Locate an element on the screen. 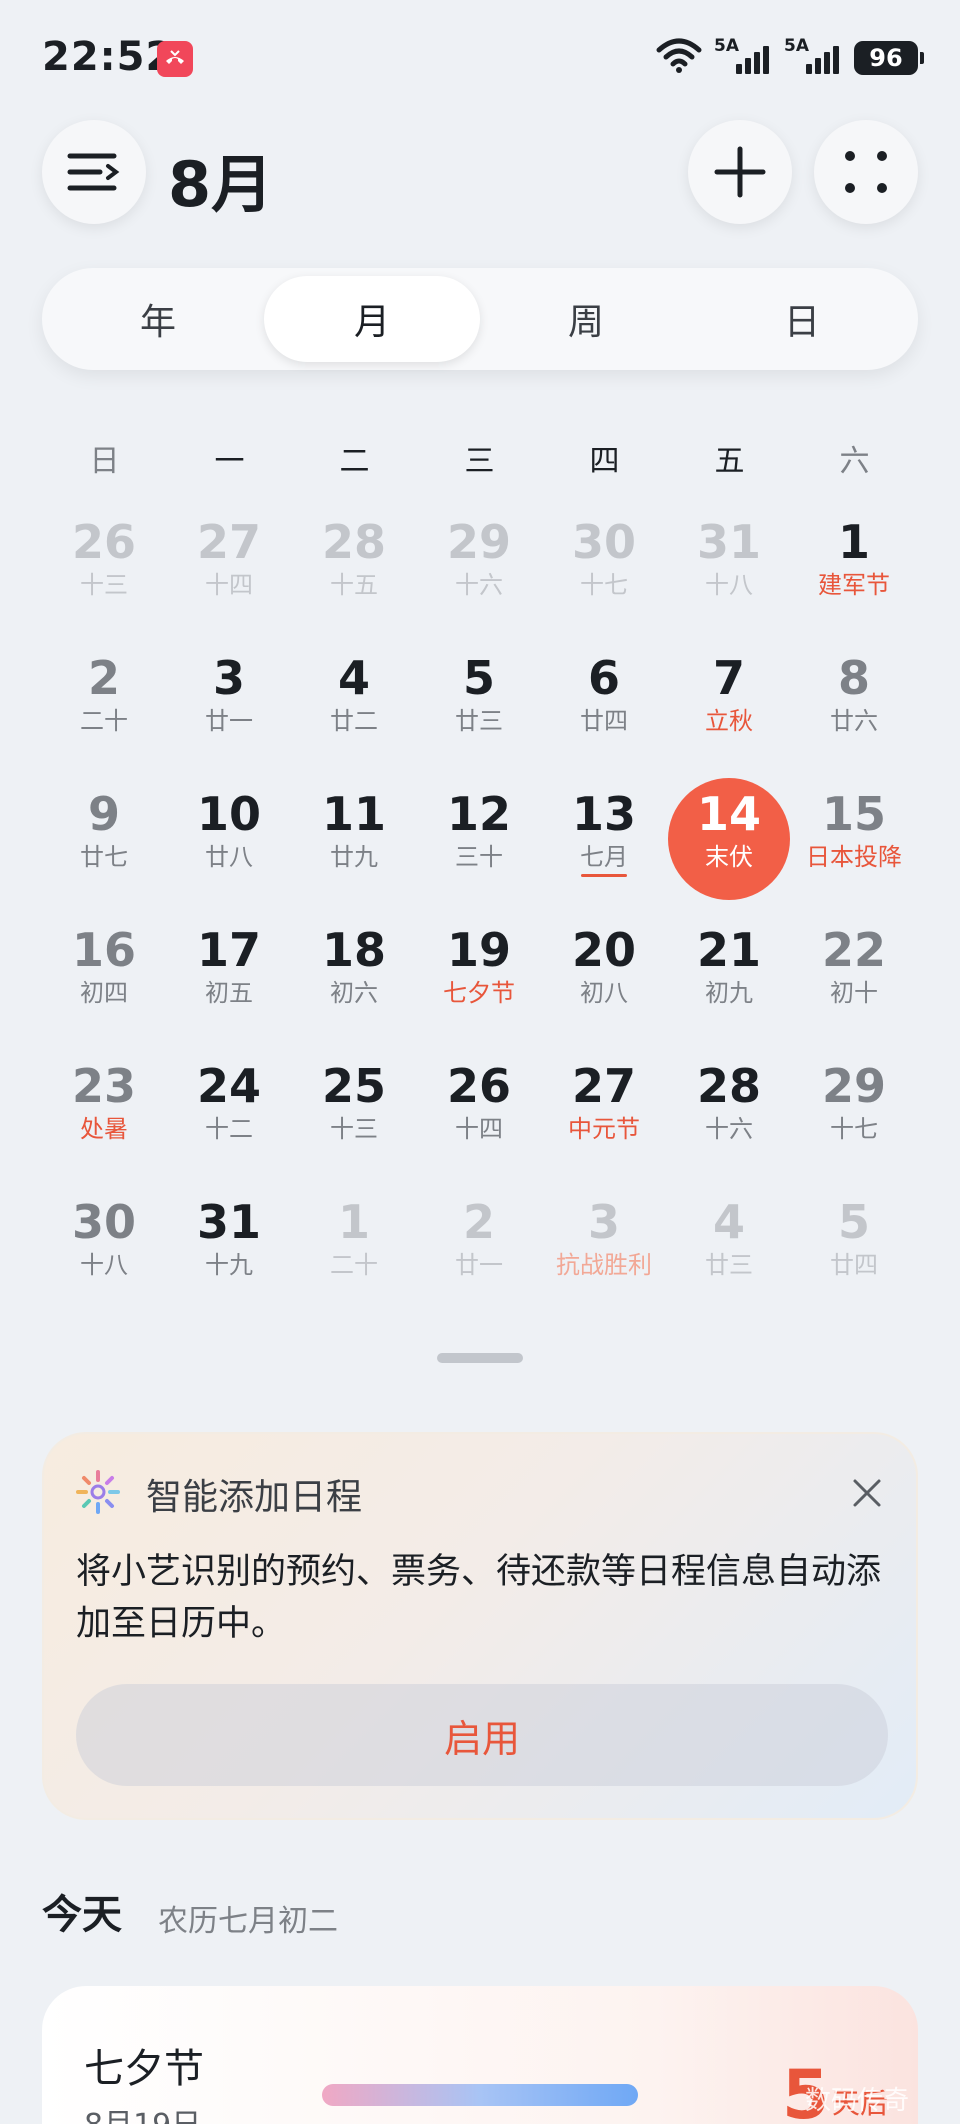  calendar-day: 15 日本投降 is located at coordinates (854, 836).